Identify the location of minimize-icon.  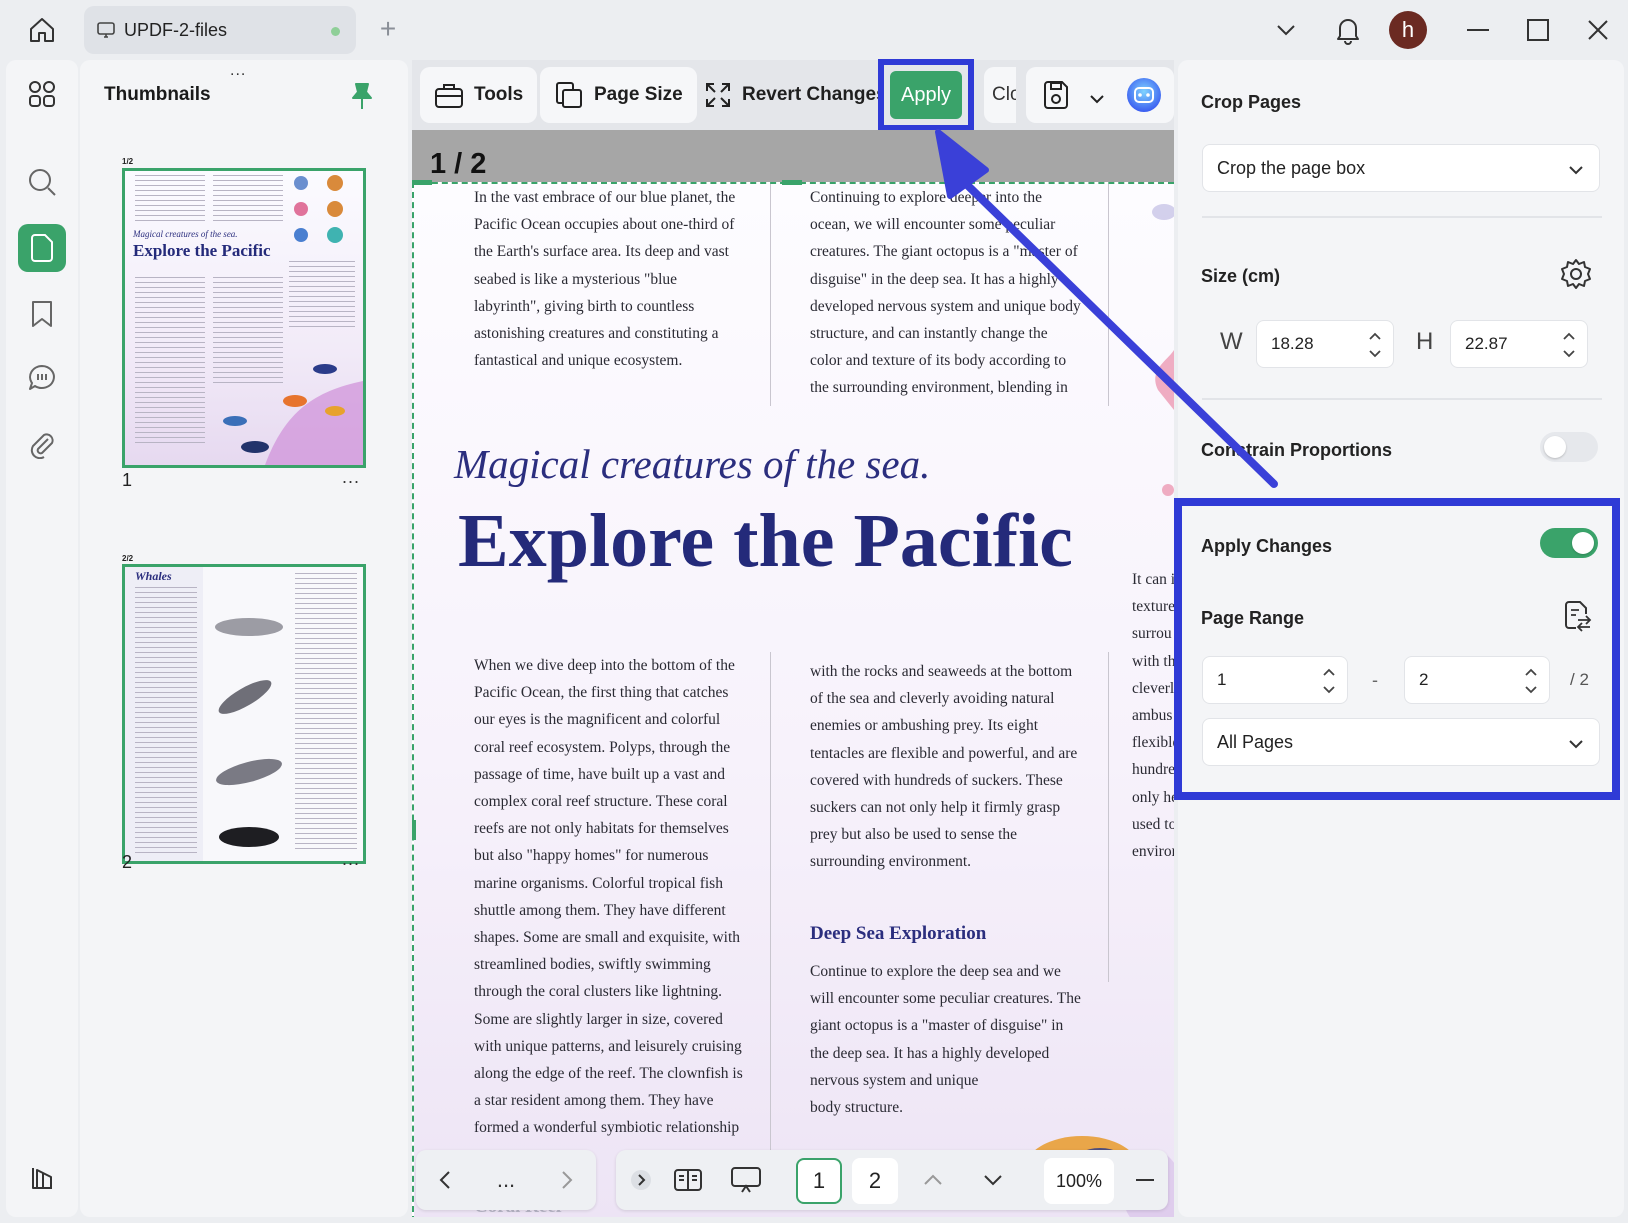
(1478, 30).